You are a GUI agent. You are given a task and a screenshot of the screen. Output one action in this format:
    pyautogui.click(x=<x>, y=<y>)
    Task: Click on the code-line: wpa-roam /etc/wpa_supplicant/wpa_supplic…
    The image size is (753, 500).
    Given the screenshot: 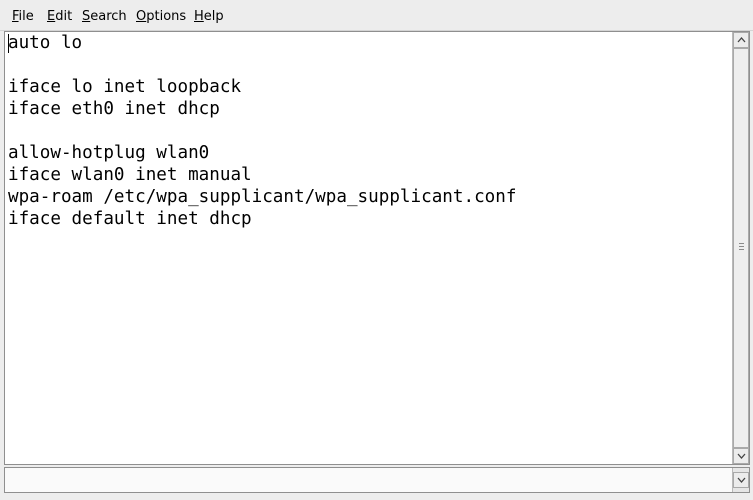 What is the action you would take?
    pyautogui.click(x=262, y=197)
    